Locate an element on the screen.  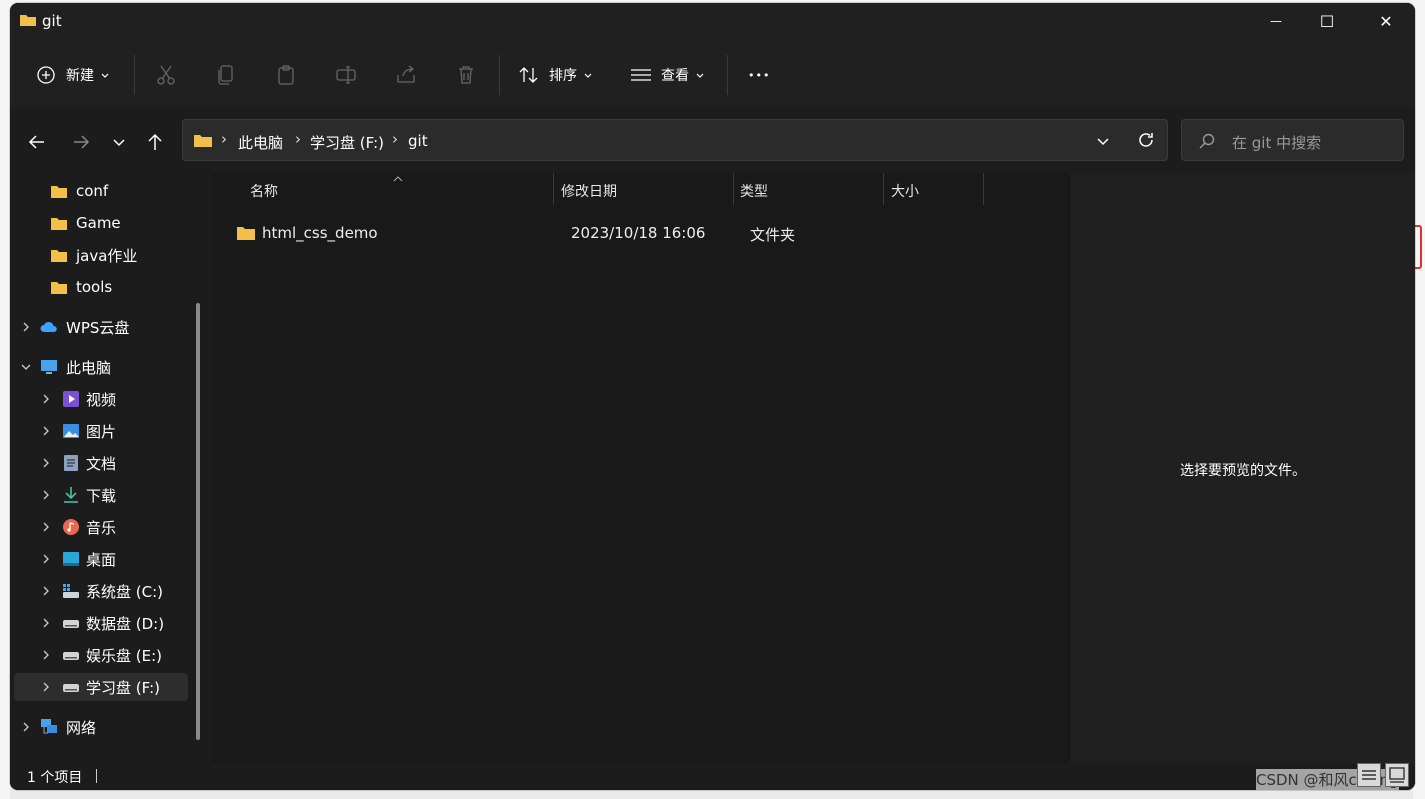
sidebar-item-game: Game is located at coordinates (105, 223).